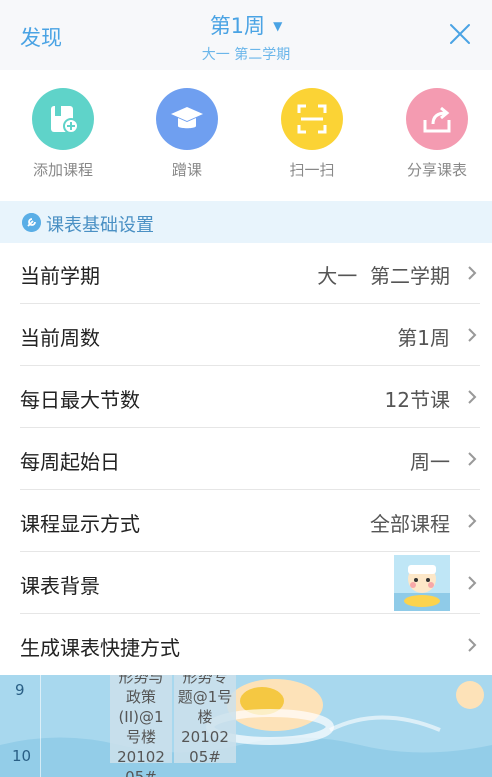 The height and width of the screenshot is (777, 492). What do you see at coordinates (20, 690) in the screenshot?
I see `period-number: 9` at bounding box center [20, 690].